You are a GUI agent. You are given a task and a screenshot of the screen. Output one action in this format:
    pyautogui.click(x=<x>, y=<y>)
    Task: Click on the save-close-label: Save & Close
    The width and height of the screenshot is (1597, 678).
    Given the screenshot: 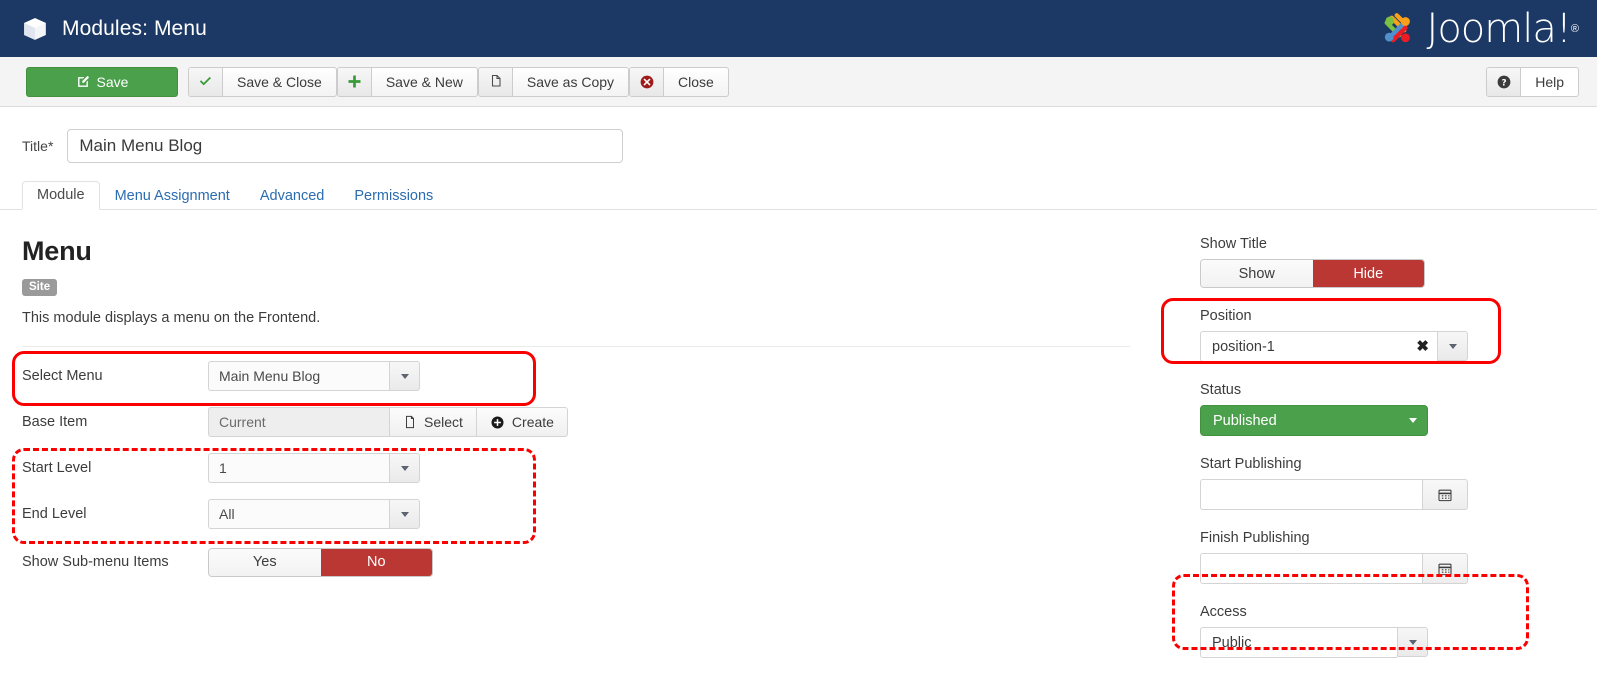 What is the action you would take?
    pyautogui.click(x=279, y=81)
    